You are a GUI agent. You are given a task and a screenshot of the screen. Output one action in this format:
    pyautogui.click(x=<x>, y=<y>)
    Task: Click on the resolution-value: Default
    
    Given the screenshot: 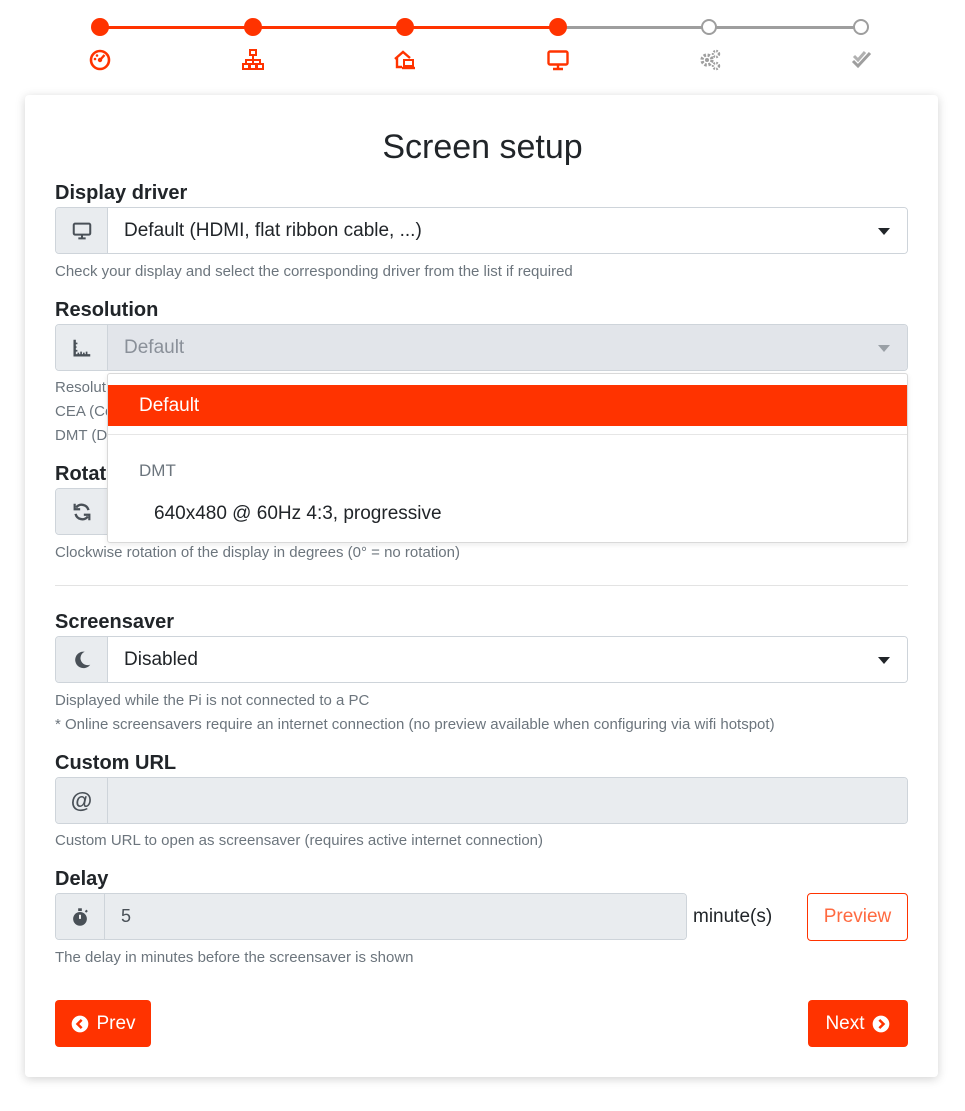 What is the action you would take?
    pyautogui.click(x=507, y=347)
    